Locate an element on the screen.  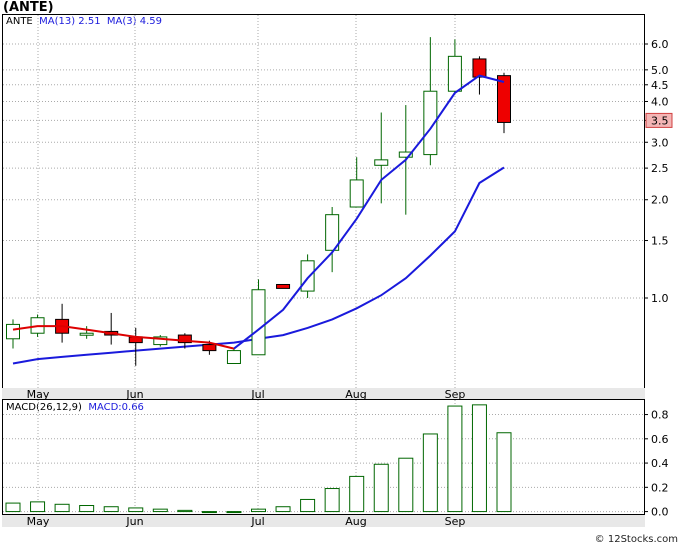
price-month-label: Aug is located at coordinates (355, 394).